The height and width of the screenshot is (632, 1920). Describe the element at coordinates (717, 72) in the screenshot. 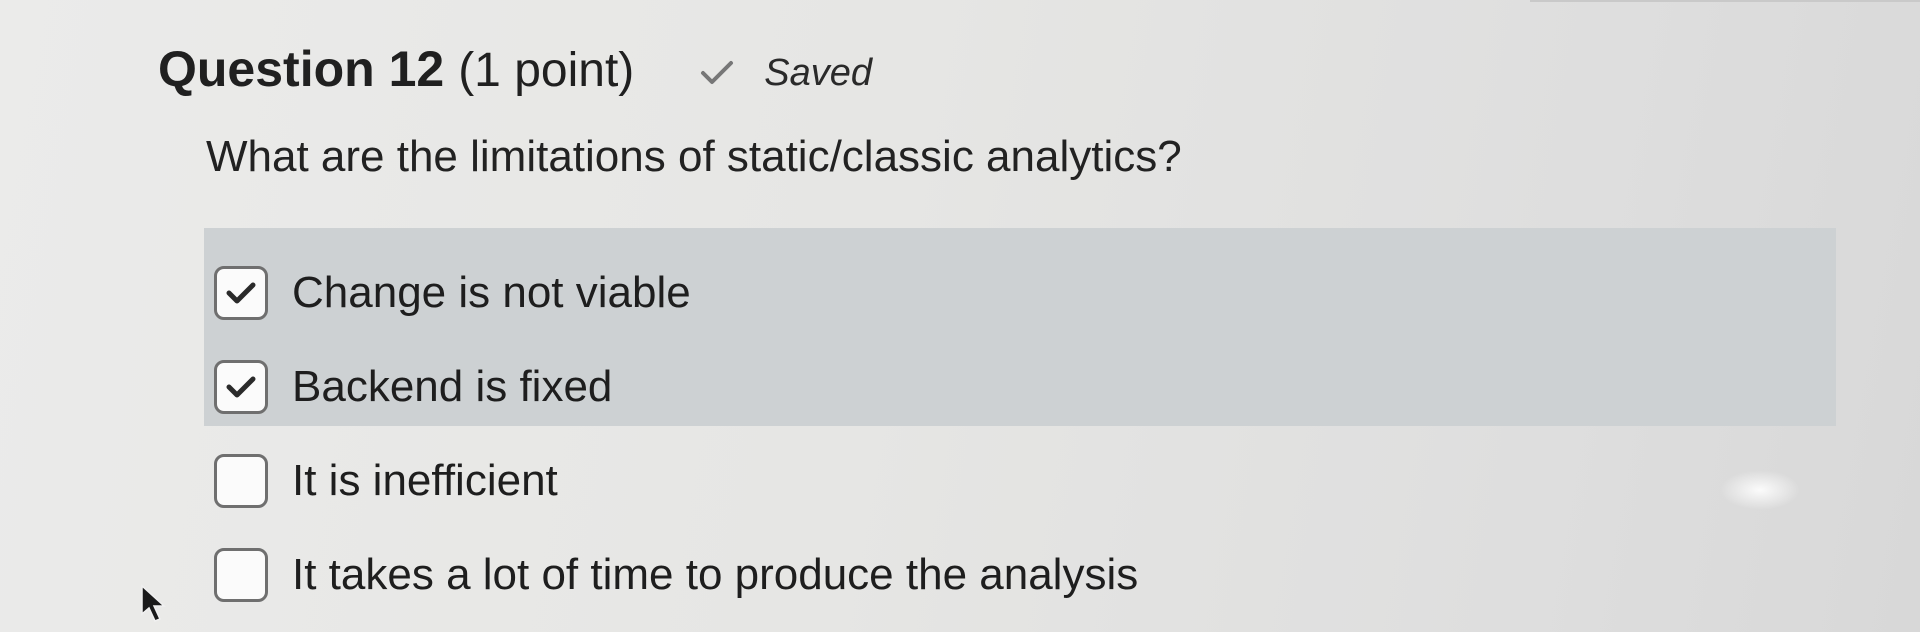

I see `check-icon` at that location.